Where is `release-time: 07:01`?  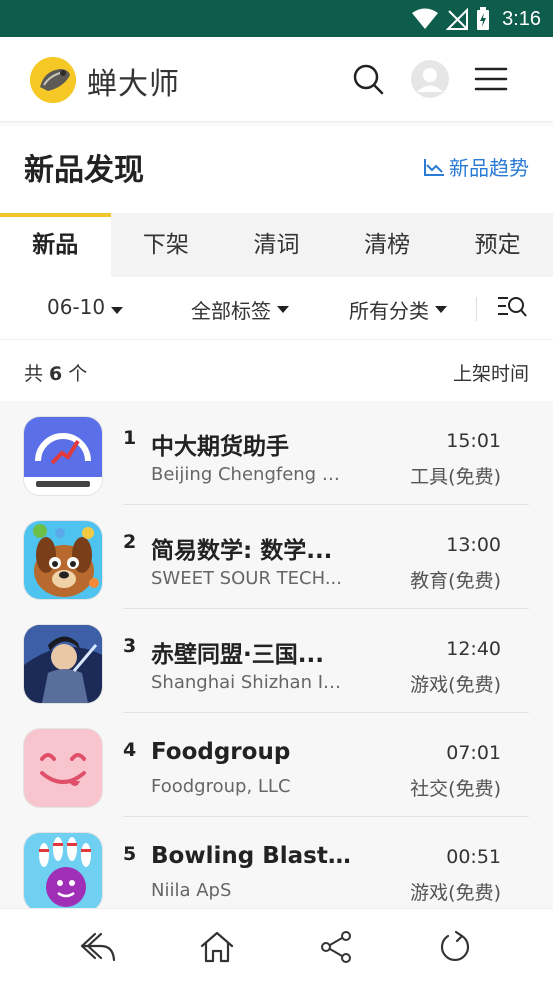 release-time: 07:01 is located at coordinates (473, 753).